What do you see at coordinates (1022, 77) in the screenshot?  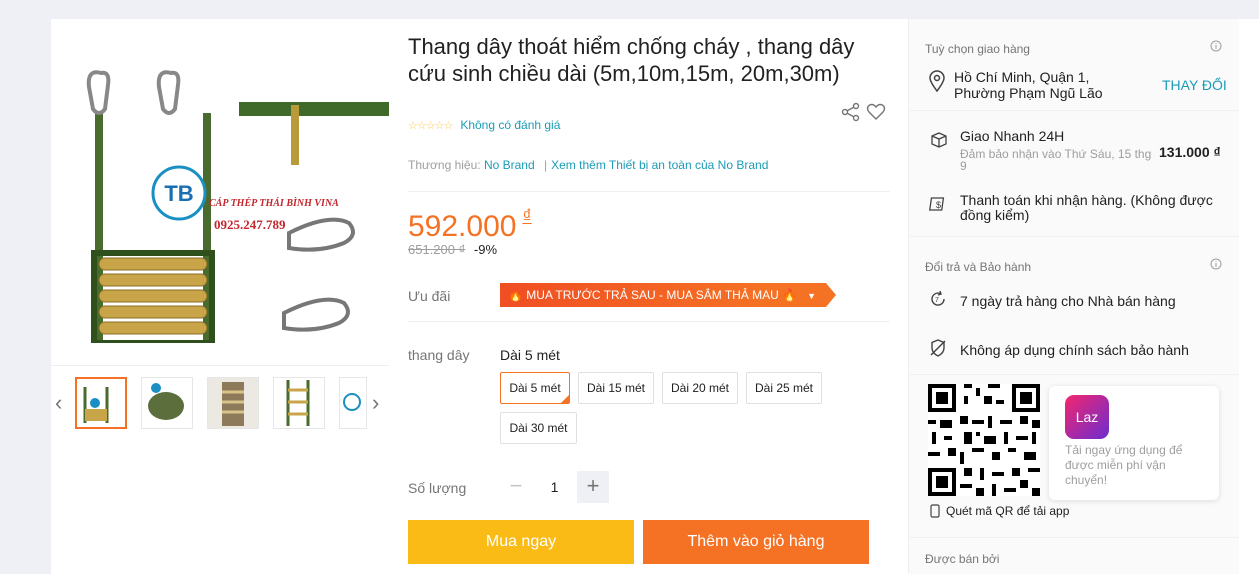 I see `address-line-1: Hồ Chí Minh, Quận 1,` at bounding box center [1022, 77].